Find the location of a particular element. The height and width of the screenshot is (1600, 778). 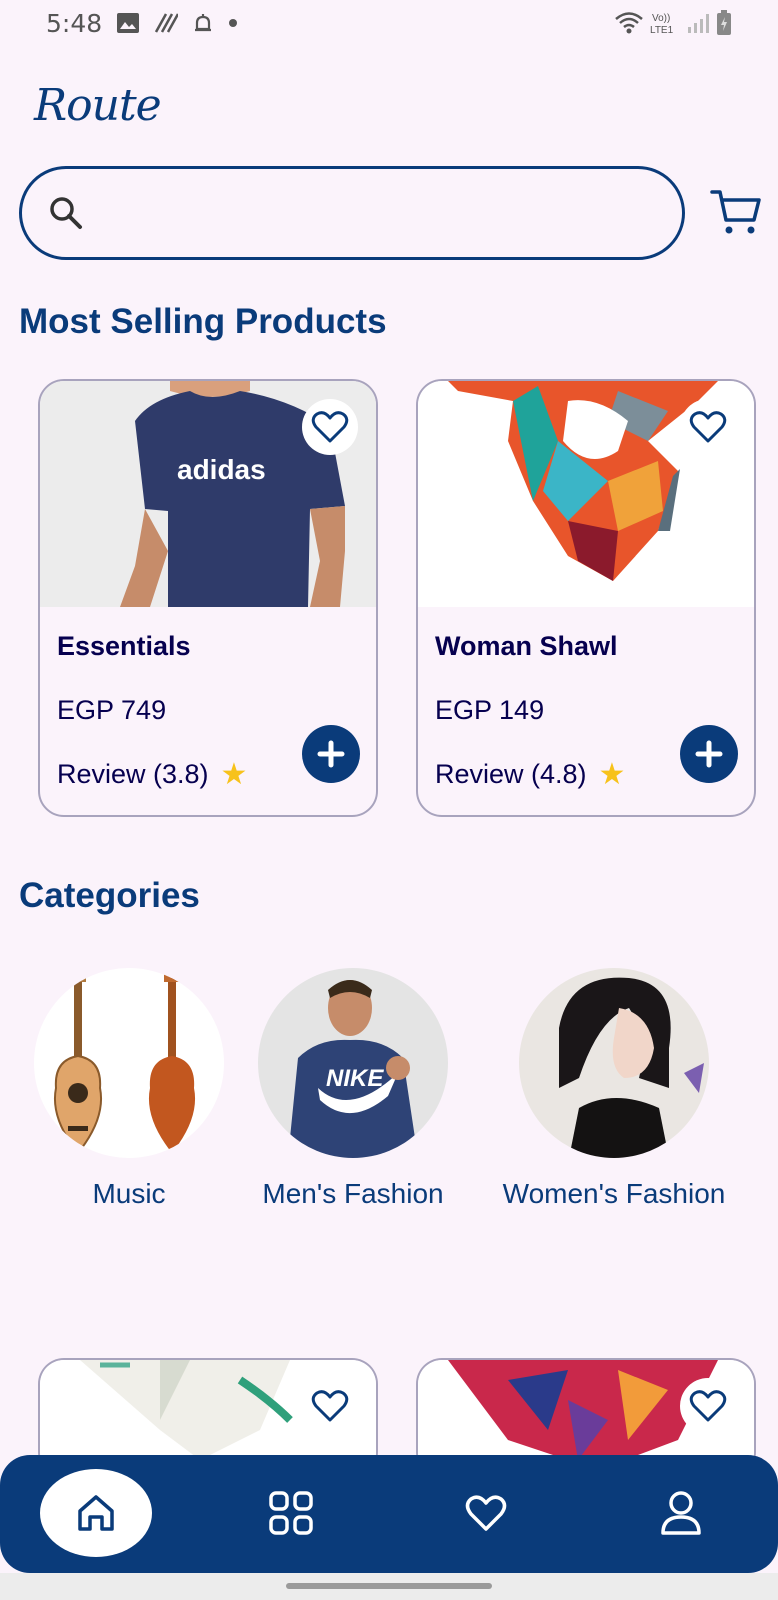

category-image: NIKE is located at coordinates (353, 1063).